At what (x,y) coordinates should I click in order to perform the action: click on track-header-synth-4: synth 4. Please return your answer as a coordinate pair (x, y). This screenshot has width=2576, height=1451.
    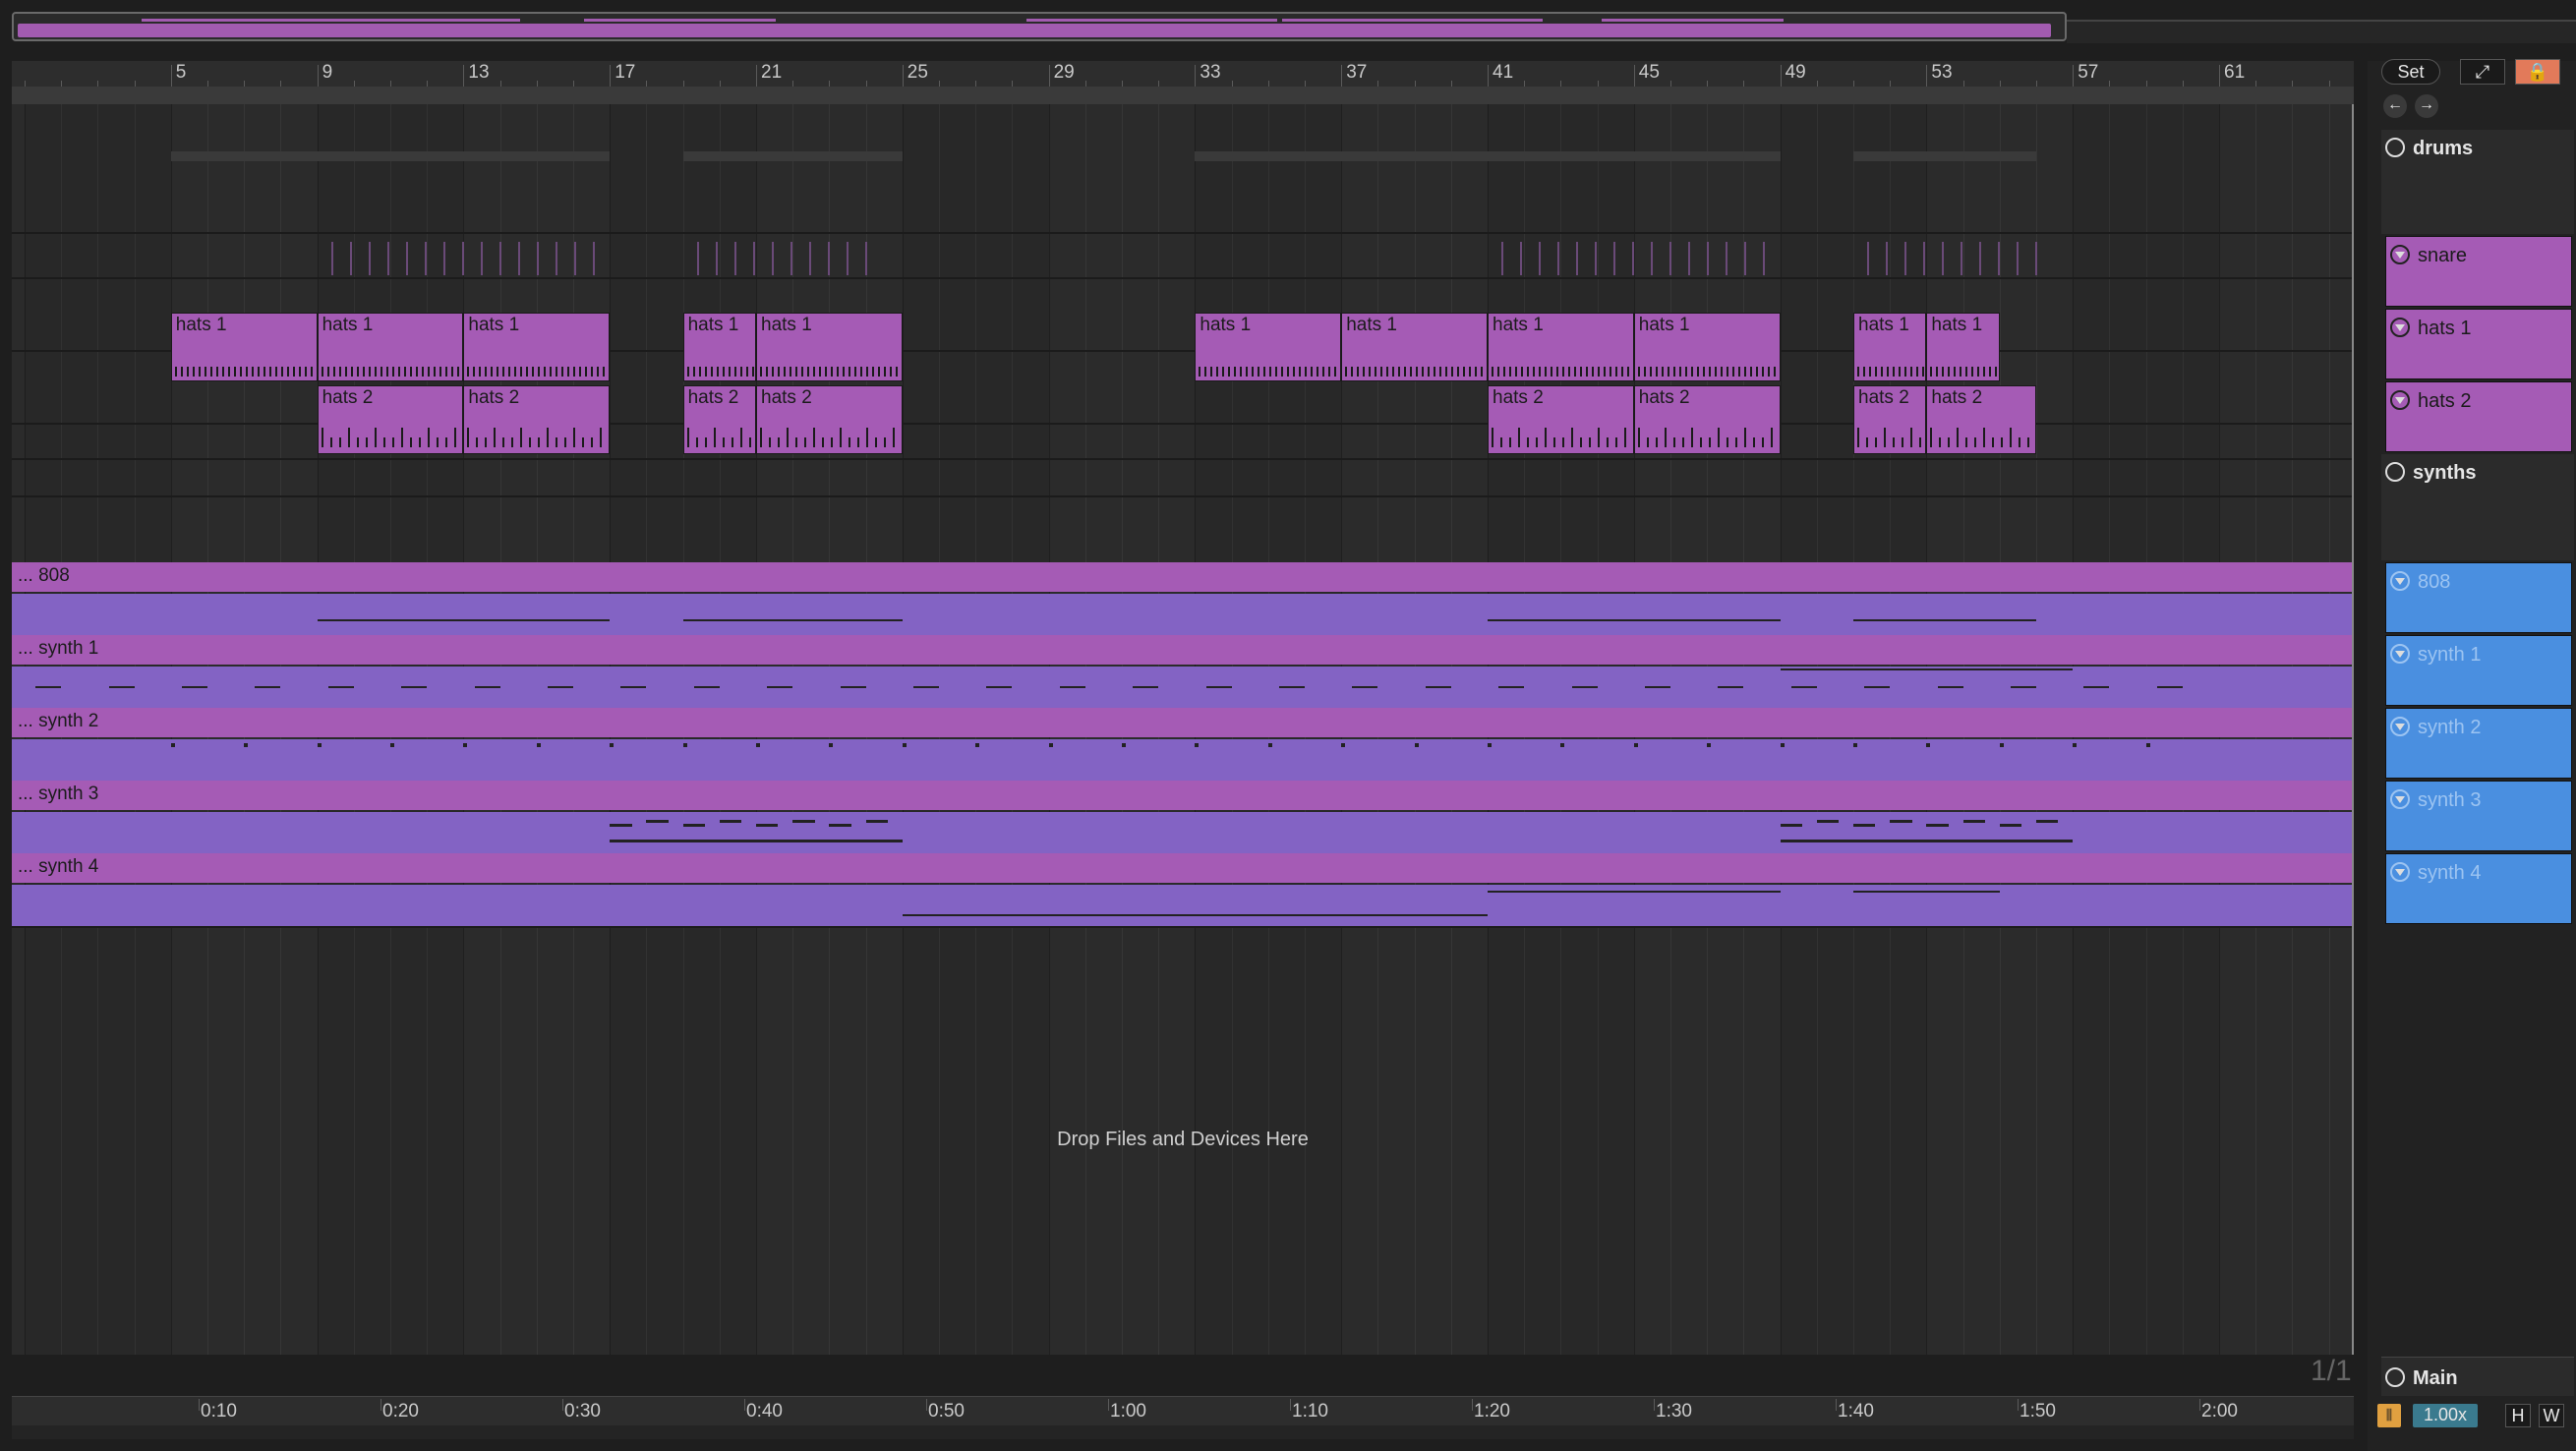
    Looking at the image, I should click on (2478, 889).